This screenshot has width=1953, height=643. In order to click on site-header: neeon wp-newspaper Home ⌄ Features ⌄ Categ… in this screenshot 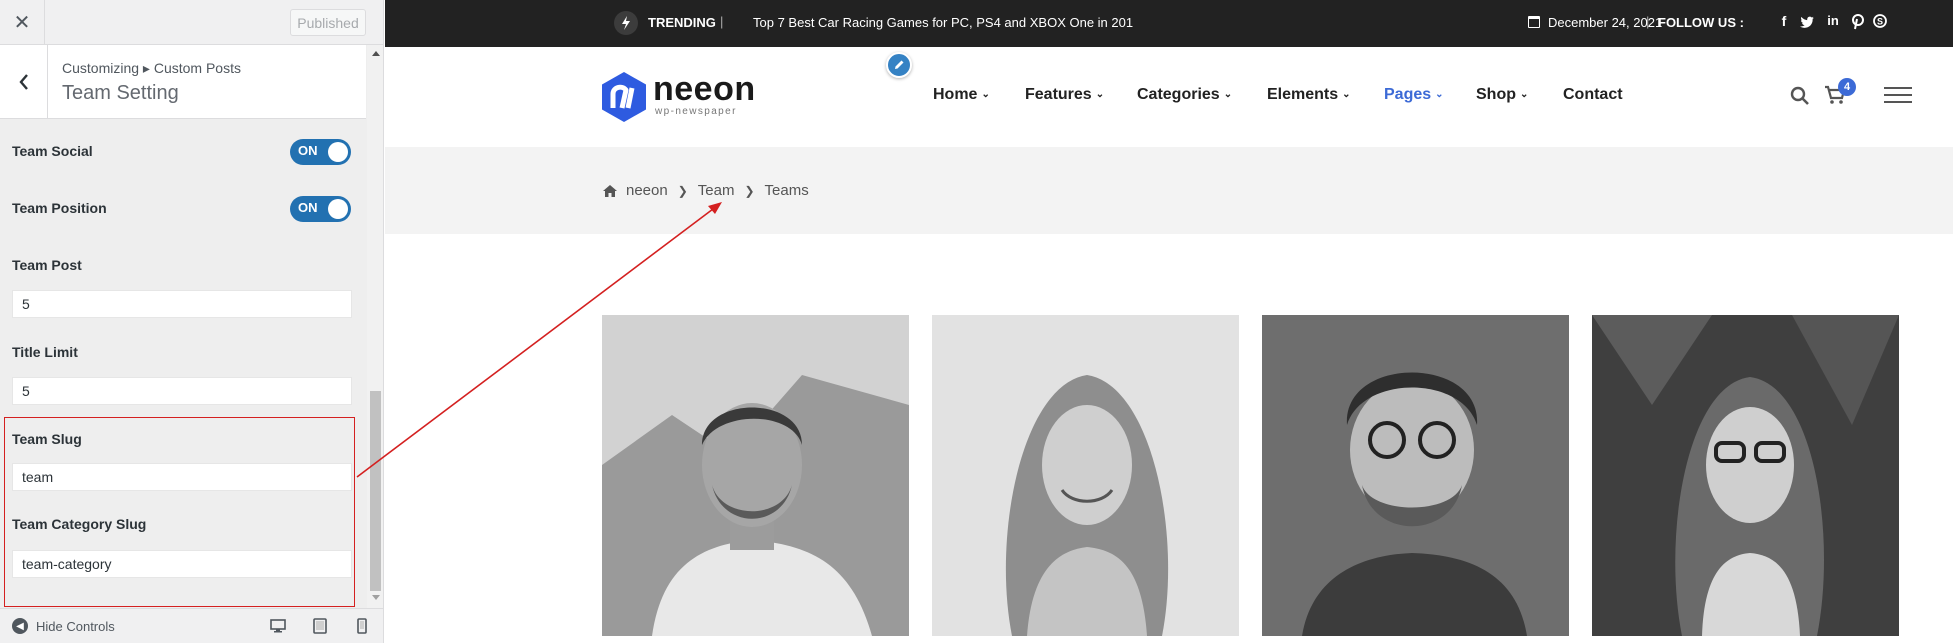, I will do `click(1169, 97)`.